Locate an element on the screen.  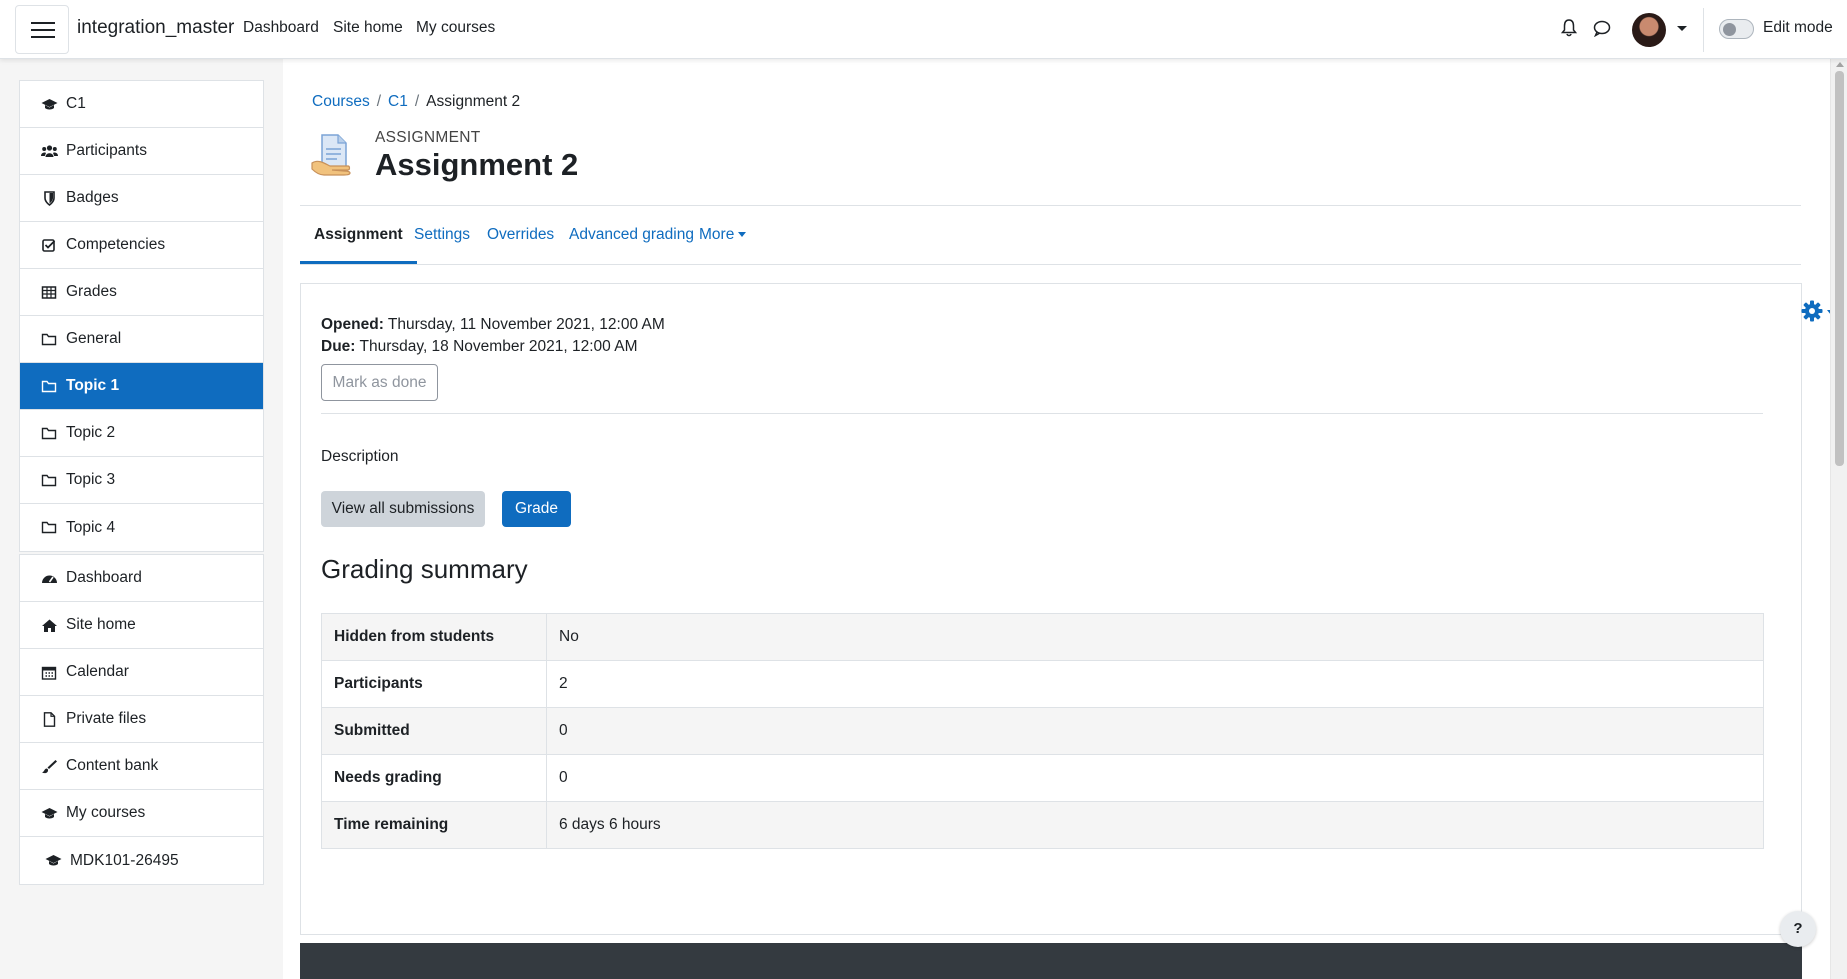
sidebar-item-competencies: Competencies is located at coordinates (141, 245).